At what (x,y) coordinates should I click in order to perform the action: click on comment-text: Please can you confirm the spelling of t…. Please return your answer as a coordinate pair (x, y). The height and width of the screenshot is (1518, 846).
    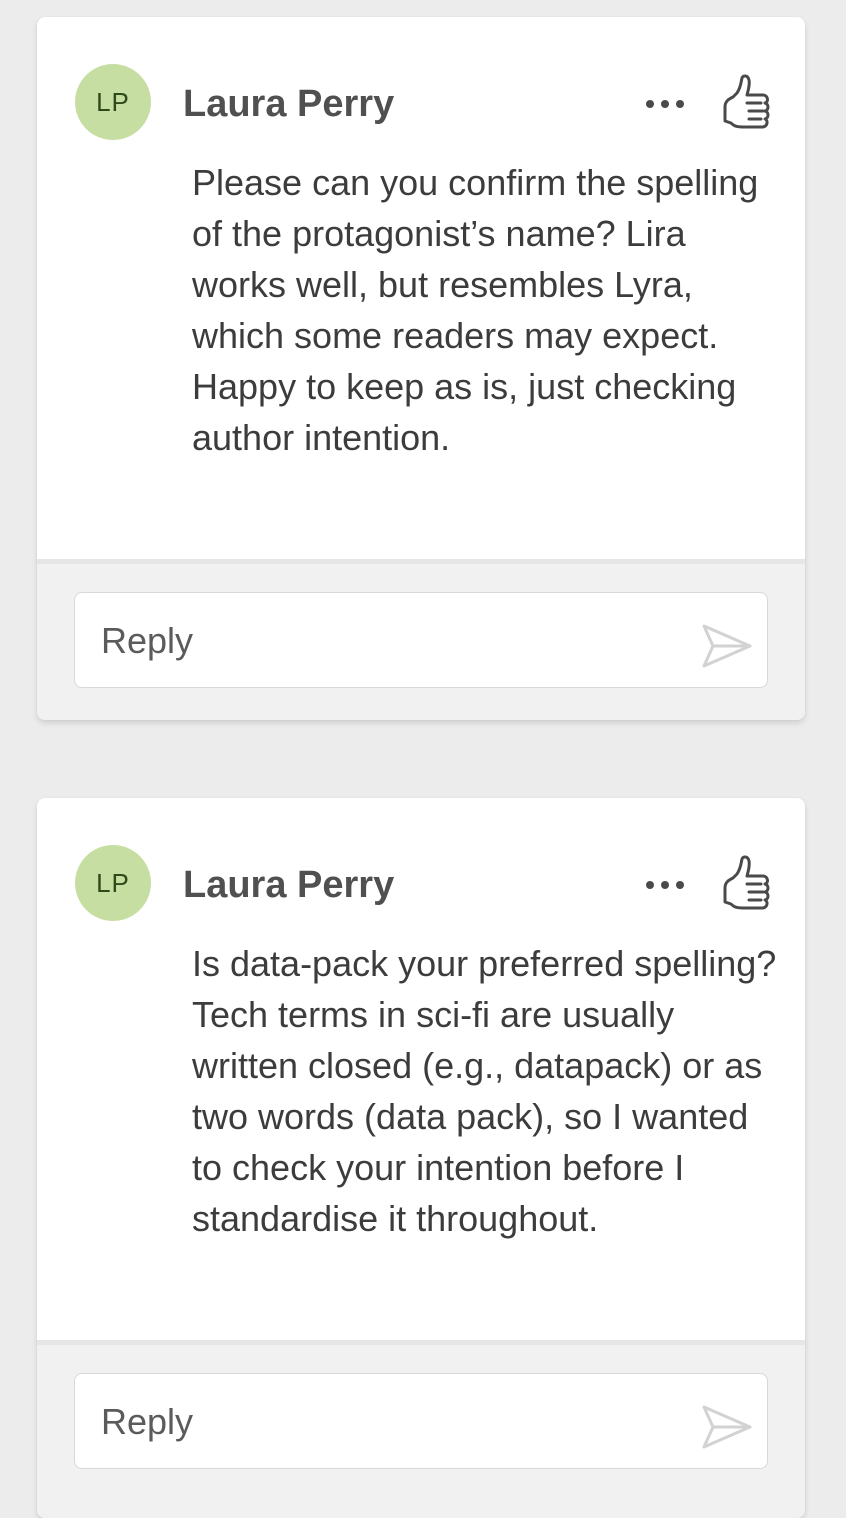
    Looking at the image, I should click on (475, 310).